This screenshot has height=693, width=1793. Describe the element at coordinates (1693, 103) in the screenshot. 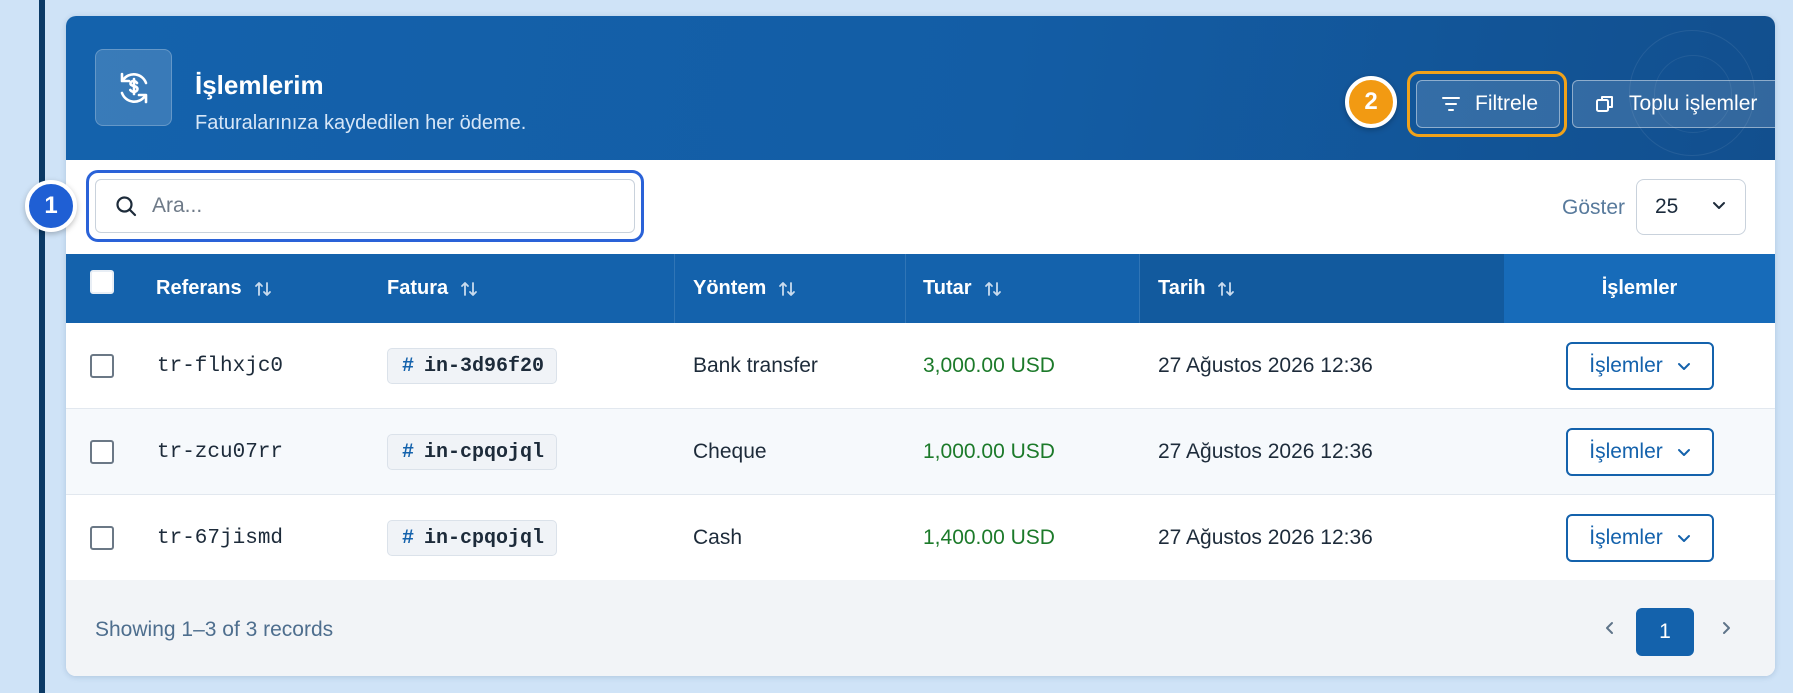

I see `bulk-actions-label: Toplu işlemler` at that location.